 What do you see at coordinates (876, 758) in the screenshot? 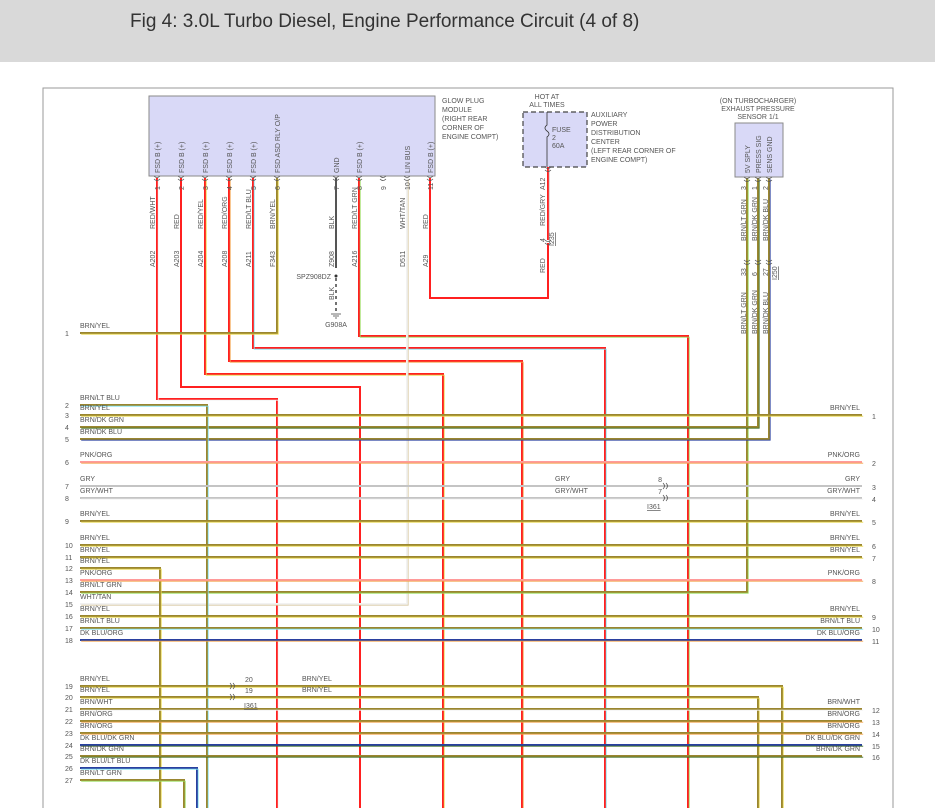
I see `right-row-number: 16` at bounding box center [876, 758].